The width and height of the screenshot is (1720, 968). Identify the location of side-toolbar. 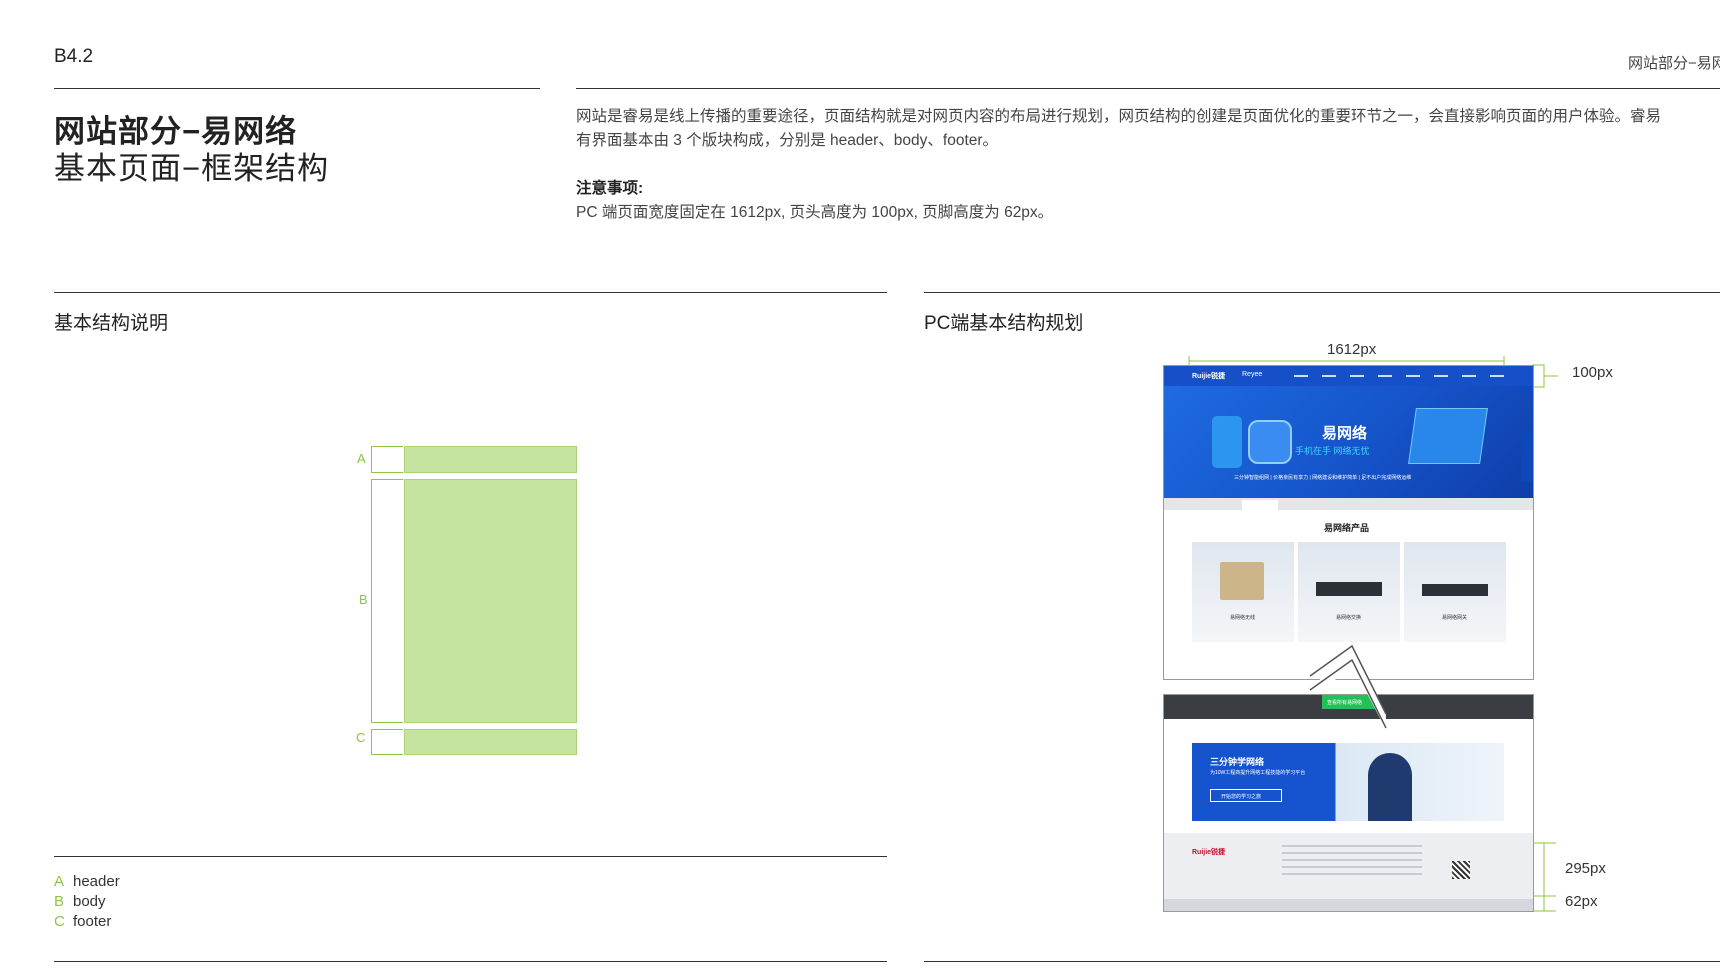
(1527, 455).